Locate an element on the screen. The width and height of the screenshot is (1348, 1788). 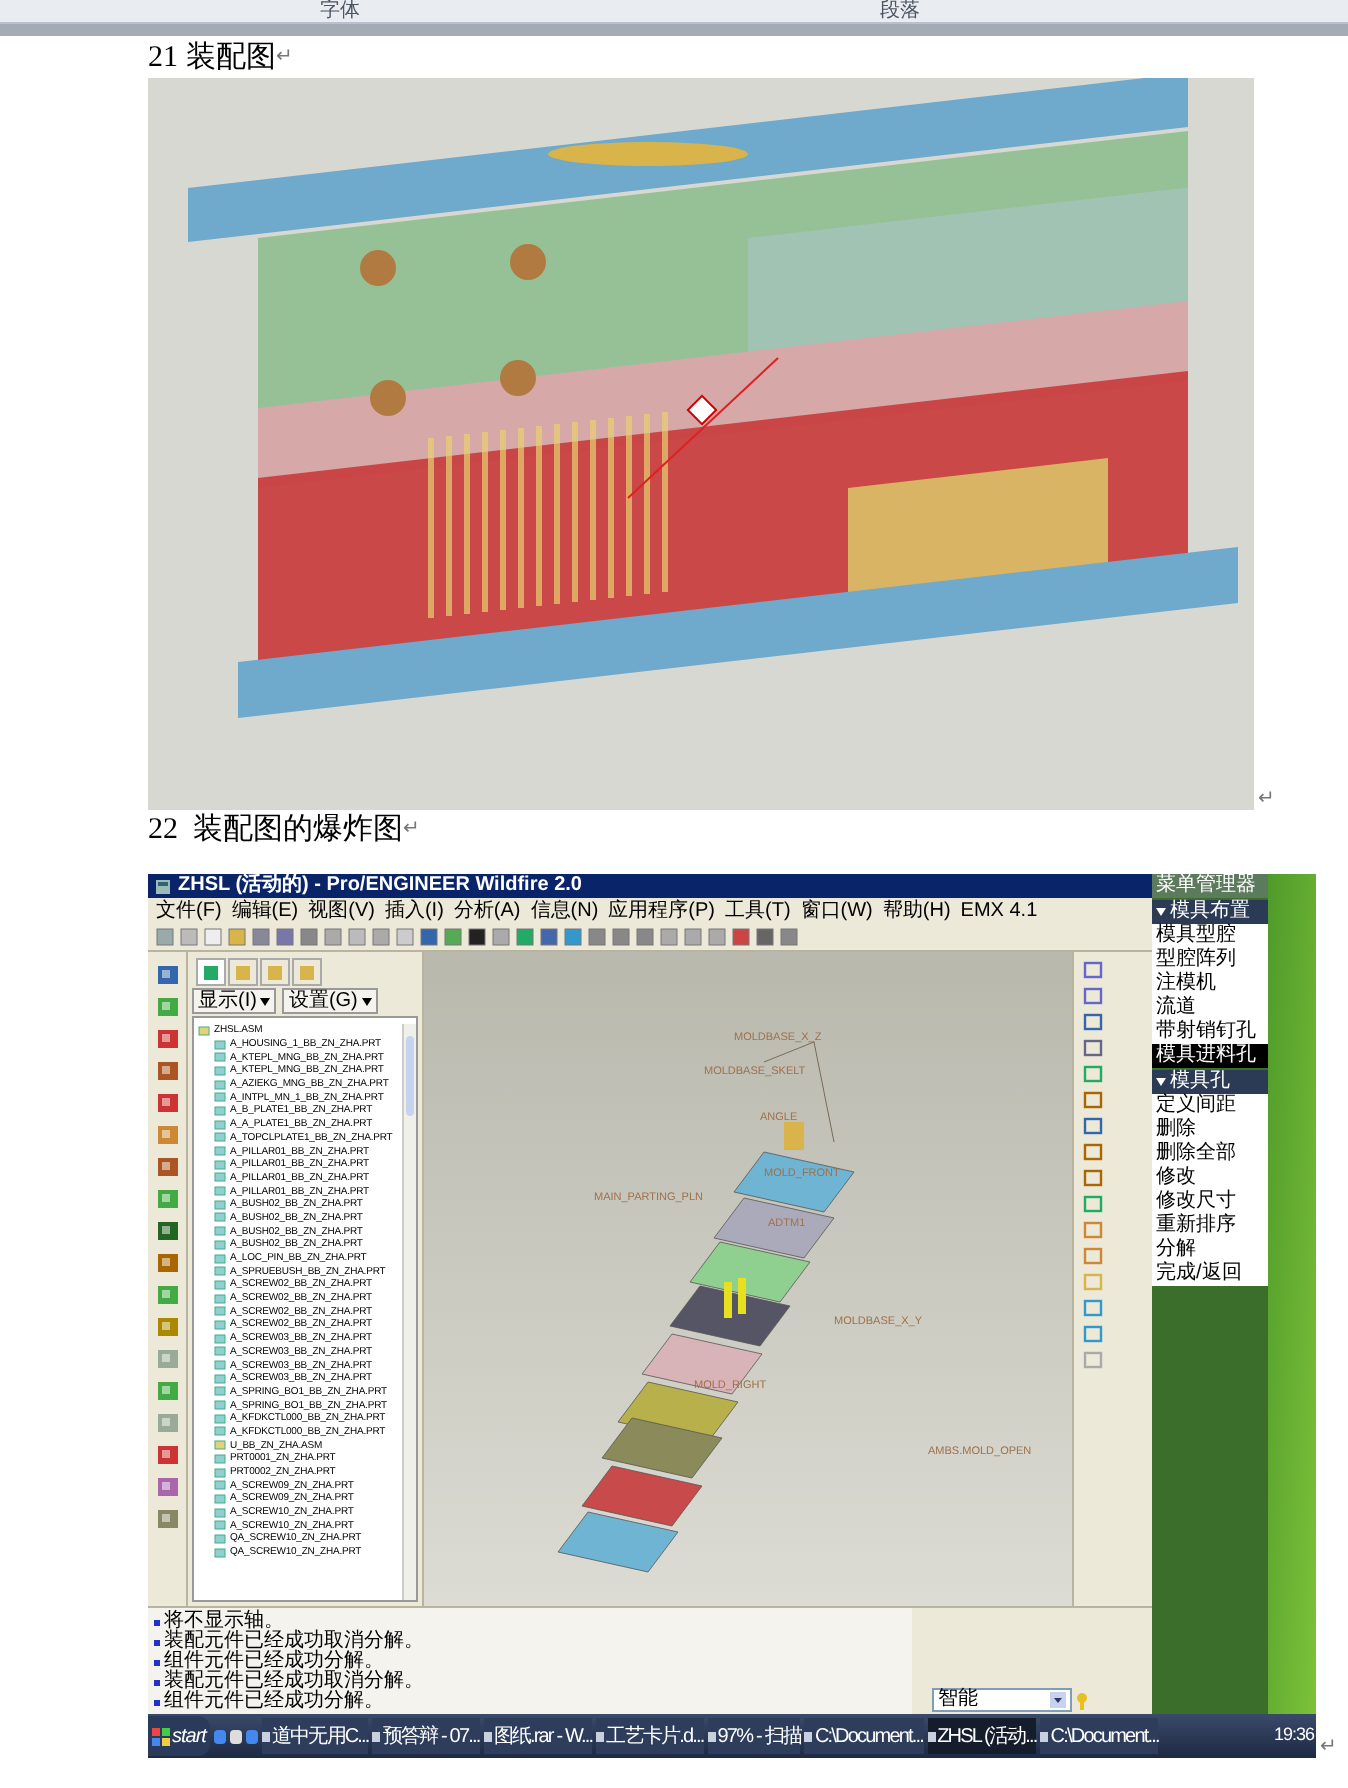
menu-item: 工具(T) is located at coordinates (758, 911).